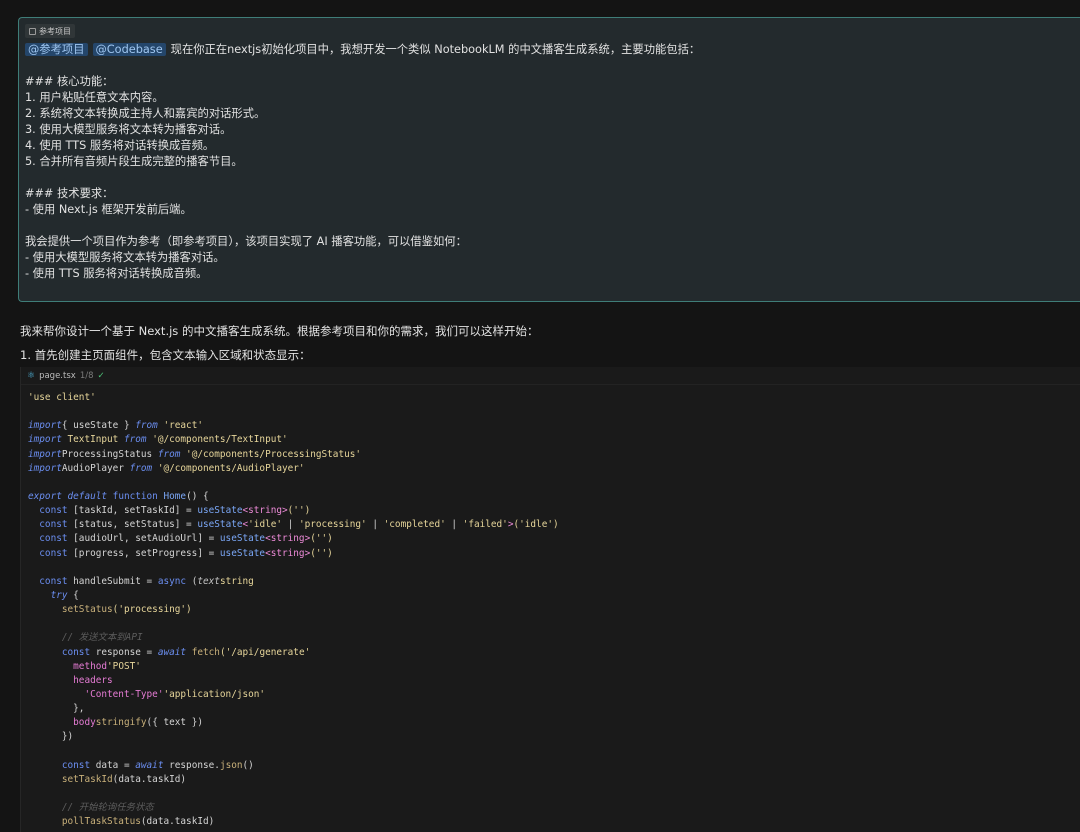 The height and width of the screenshot is (832, 1080). Describe the element at coordinates (50, 31) in the screenshot. I see `context-chip: 参考项目` at that location.